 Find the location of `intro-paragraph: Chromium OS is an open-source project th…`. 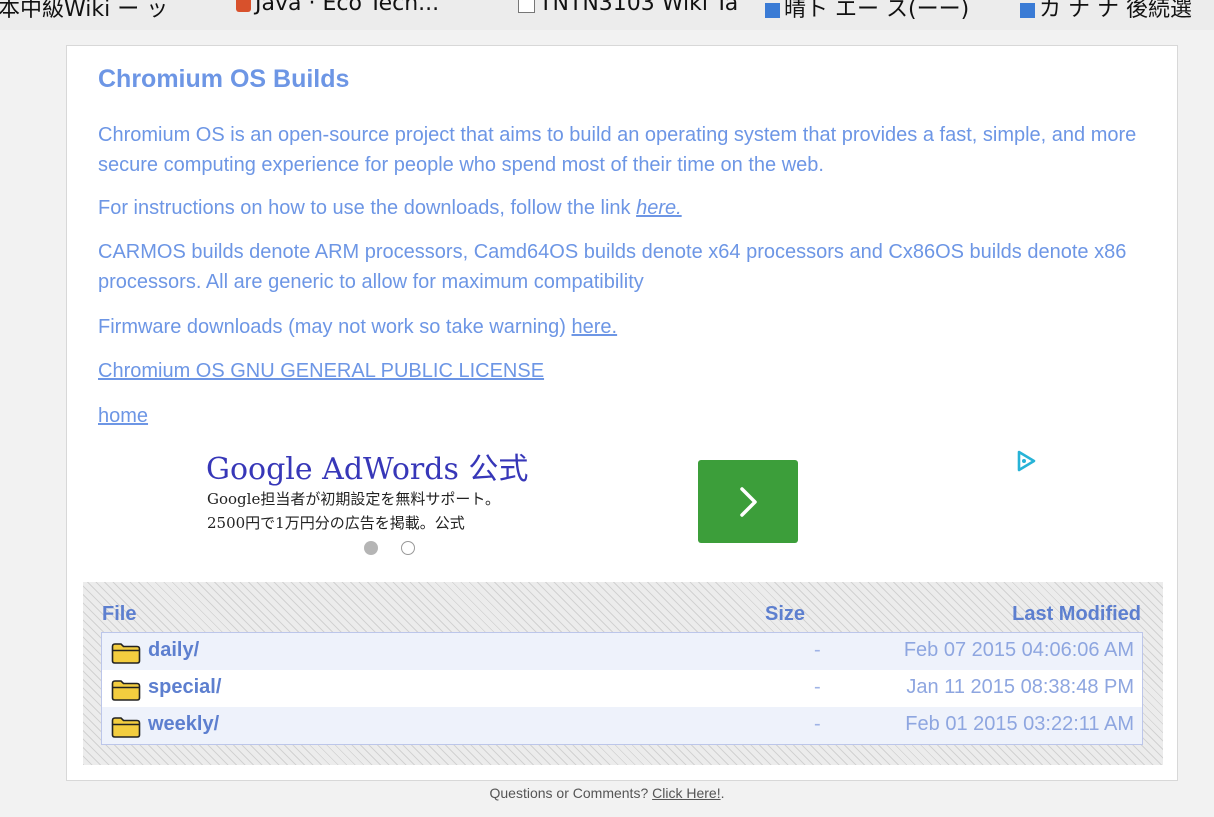

intro-paragraph: Chromium OS is an open-source project th… is located at coordinates (617, 150).